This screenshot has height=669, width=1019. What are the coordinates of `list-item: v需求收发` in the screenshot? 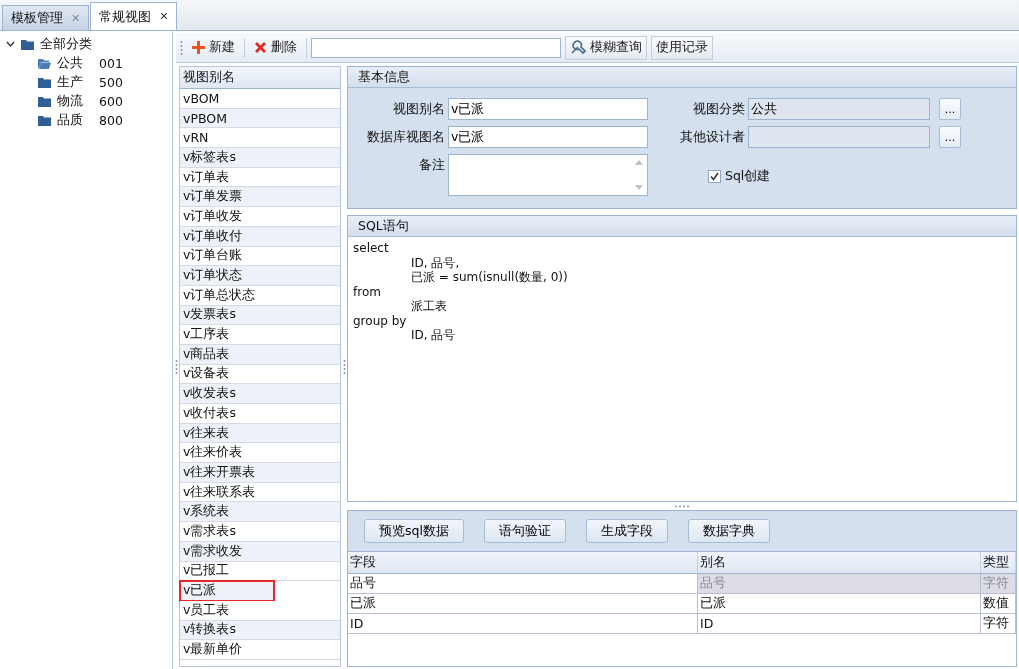 It's located at (260, 551).